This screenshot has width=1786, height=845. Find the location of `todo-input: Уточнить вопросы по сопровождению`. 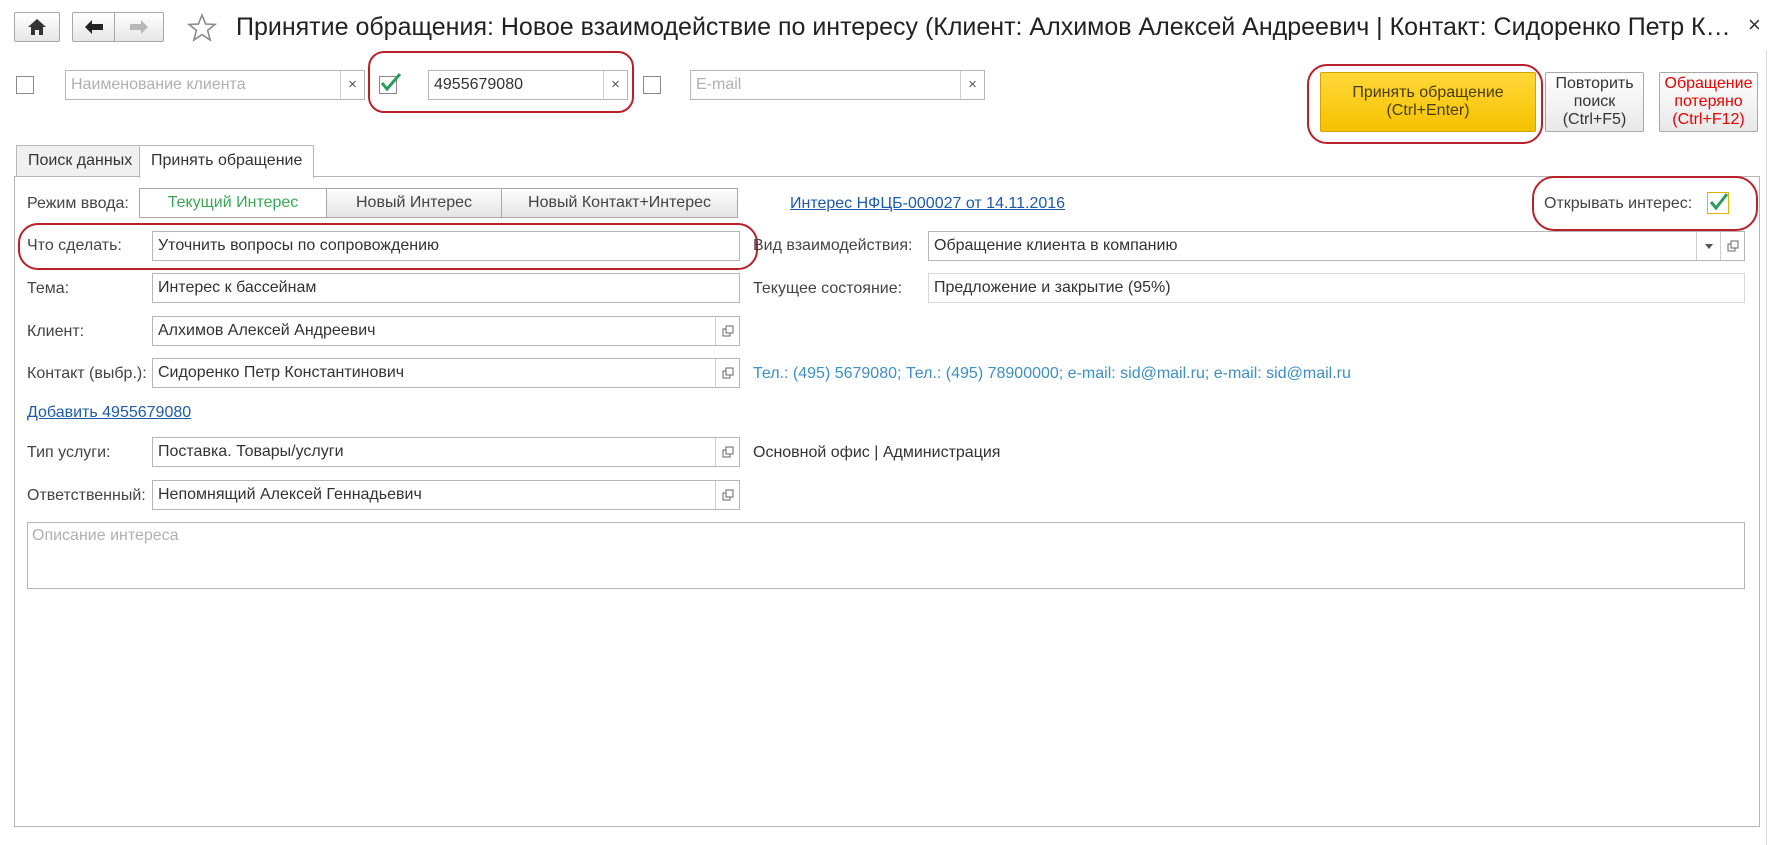

todo-input: Уточнить вопросы по сопровождению is located at coordinates (446, 246).